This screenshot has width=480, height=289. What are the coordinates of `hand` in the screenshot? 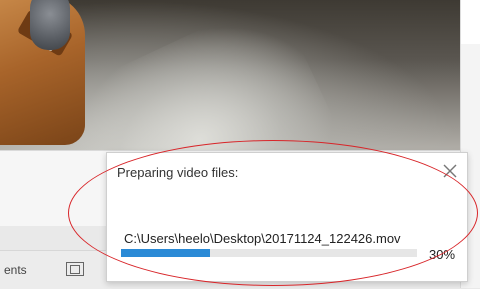 It's located at (50, 25).